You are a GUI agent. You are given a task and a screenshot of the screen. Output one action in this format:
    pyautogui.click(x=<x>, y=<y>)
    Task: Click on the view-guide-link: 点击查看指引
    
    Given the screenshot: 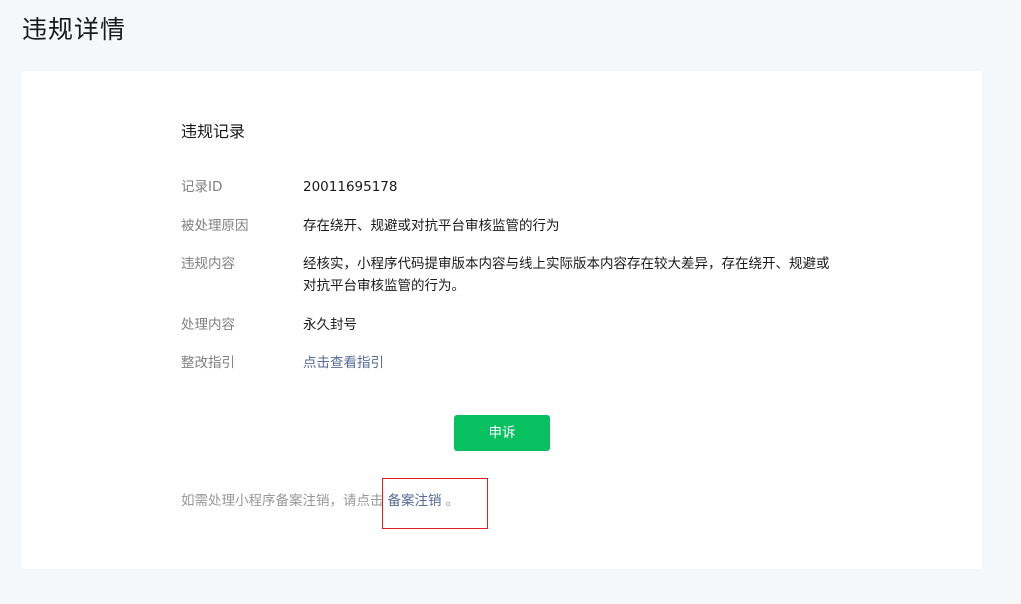 What is the action you would take?
    pyautogui.click(x=568, y=363)
    